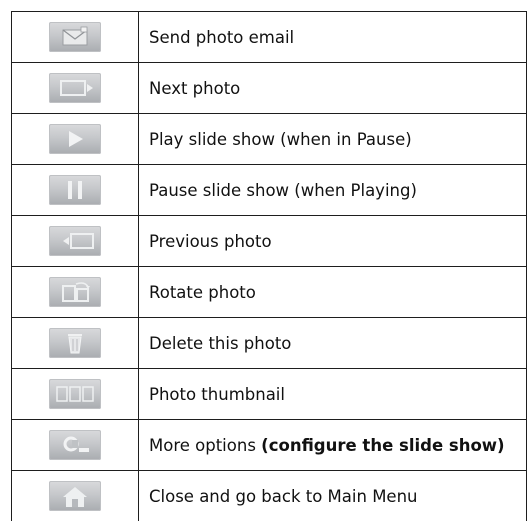 The height and width of the screenshot is (524, 527). I want to click on next-photo-icon, so click(75, 88).